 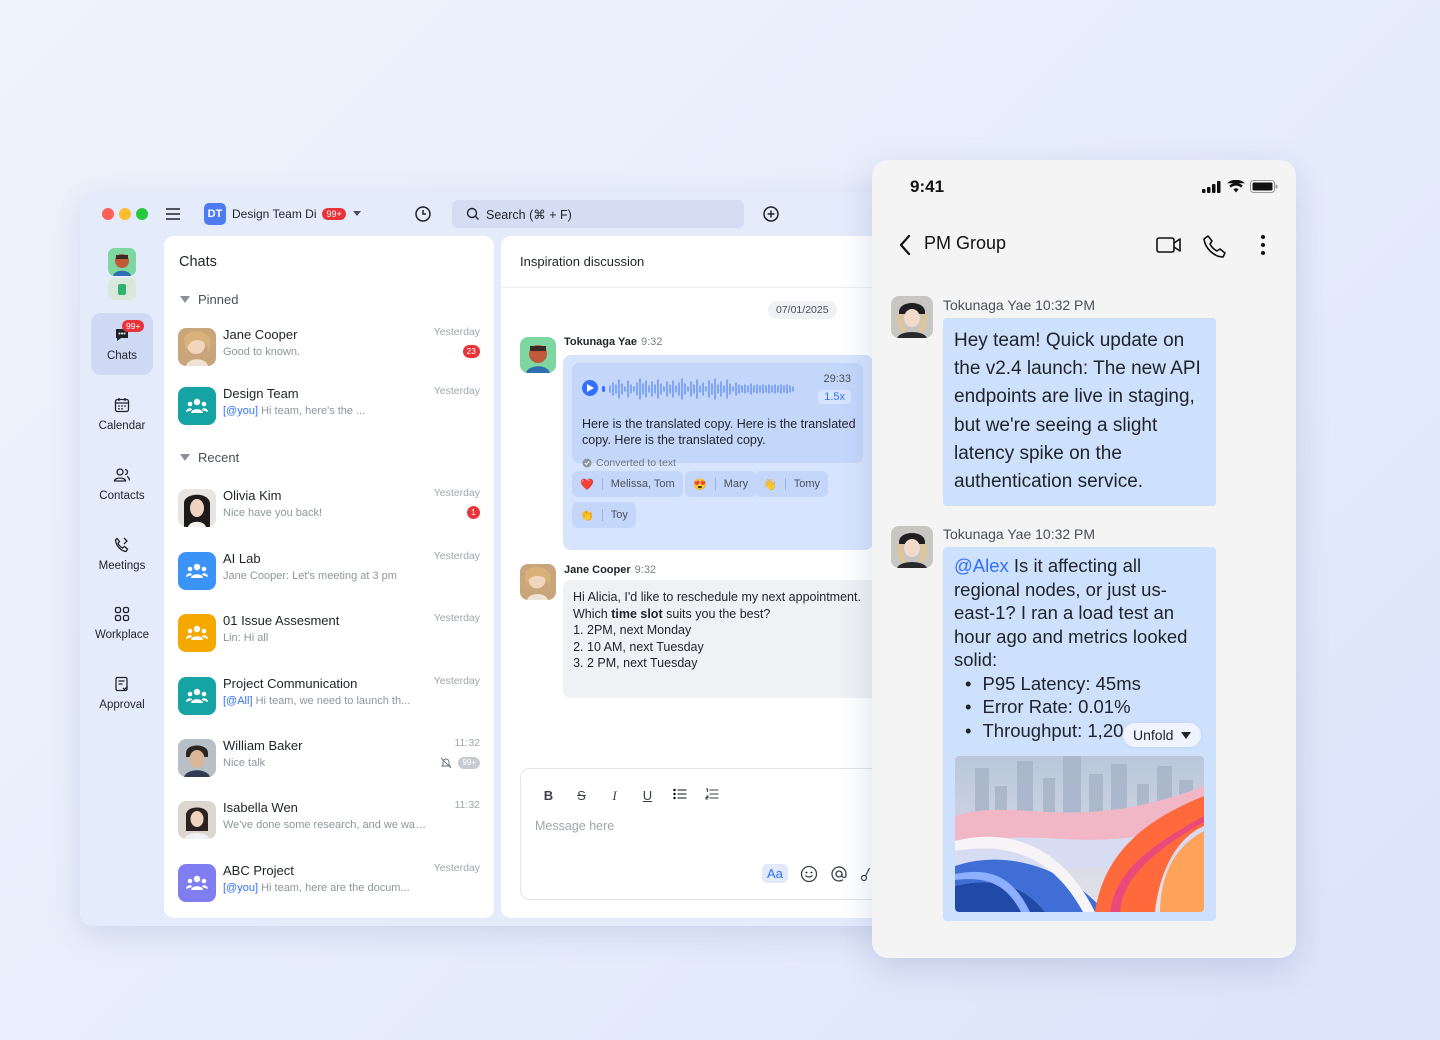 I want to click on user-avatar, so click(x=122, y=262).